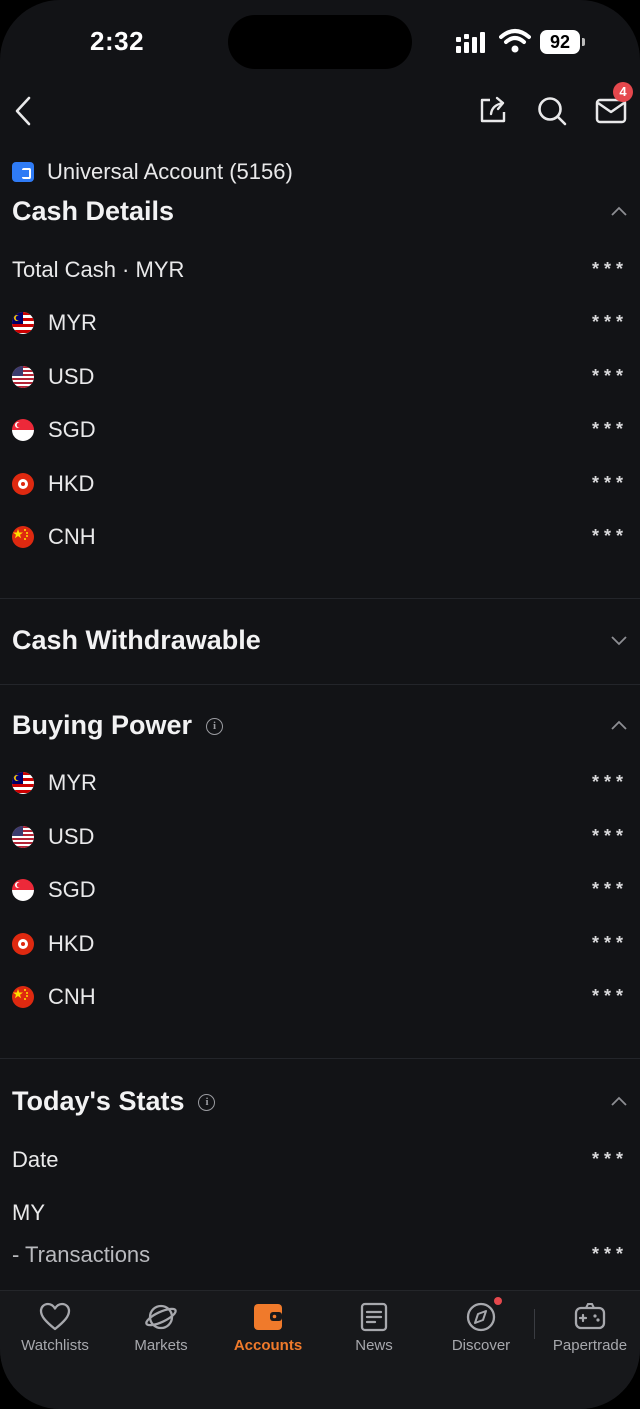  Describe the element at coordinates (268, 1345) in the screenshot. I see `tab-label: Accounts` at that location.